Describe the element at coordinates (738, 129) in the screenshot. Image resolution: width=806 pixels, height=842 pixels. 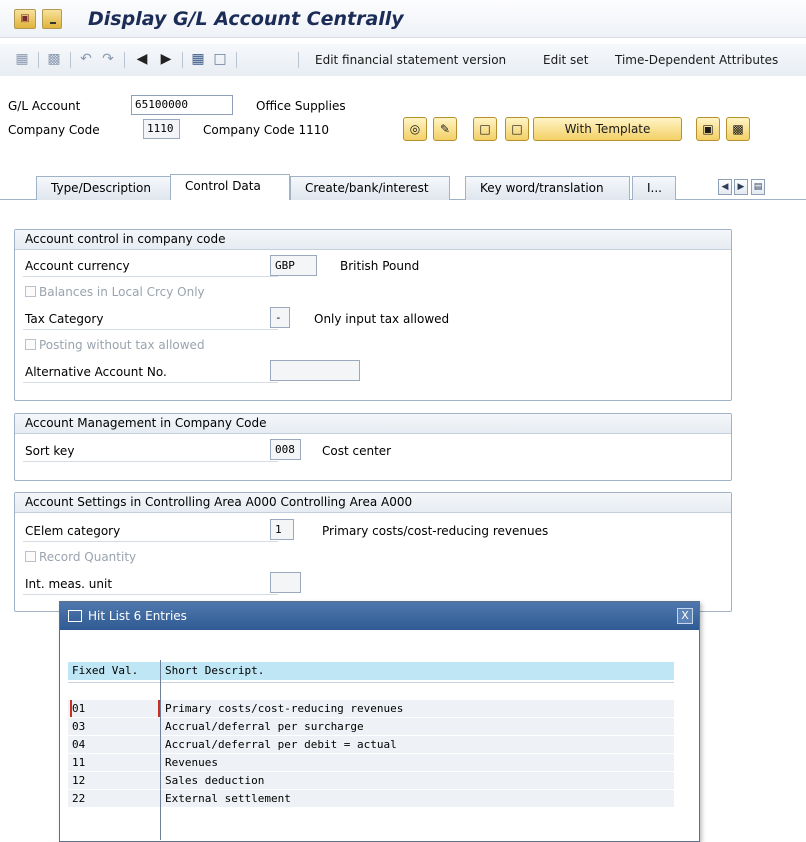
I see `delete-trash-icon: ▩` at that location.